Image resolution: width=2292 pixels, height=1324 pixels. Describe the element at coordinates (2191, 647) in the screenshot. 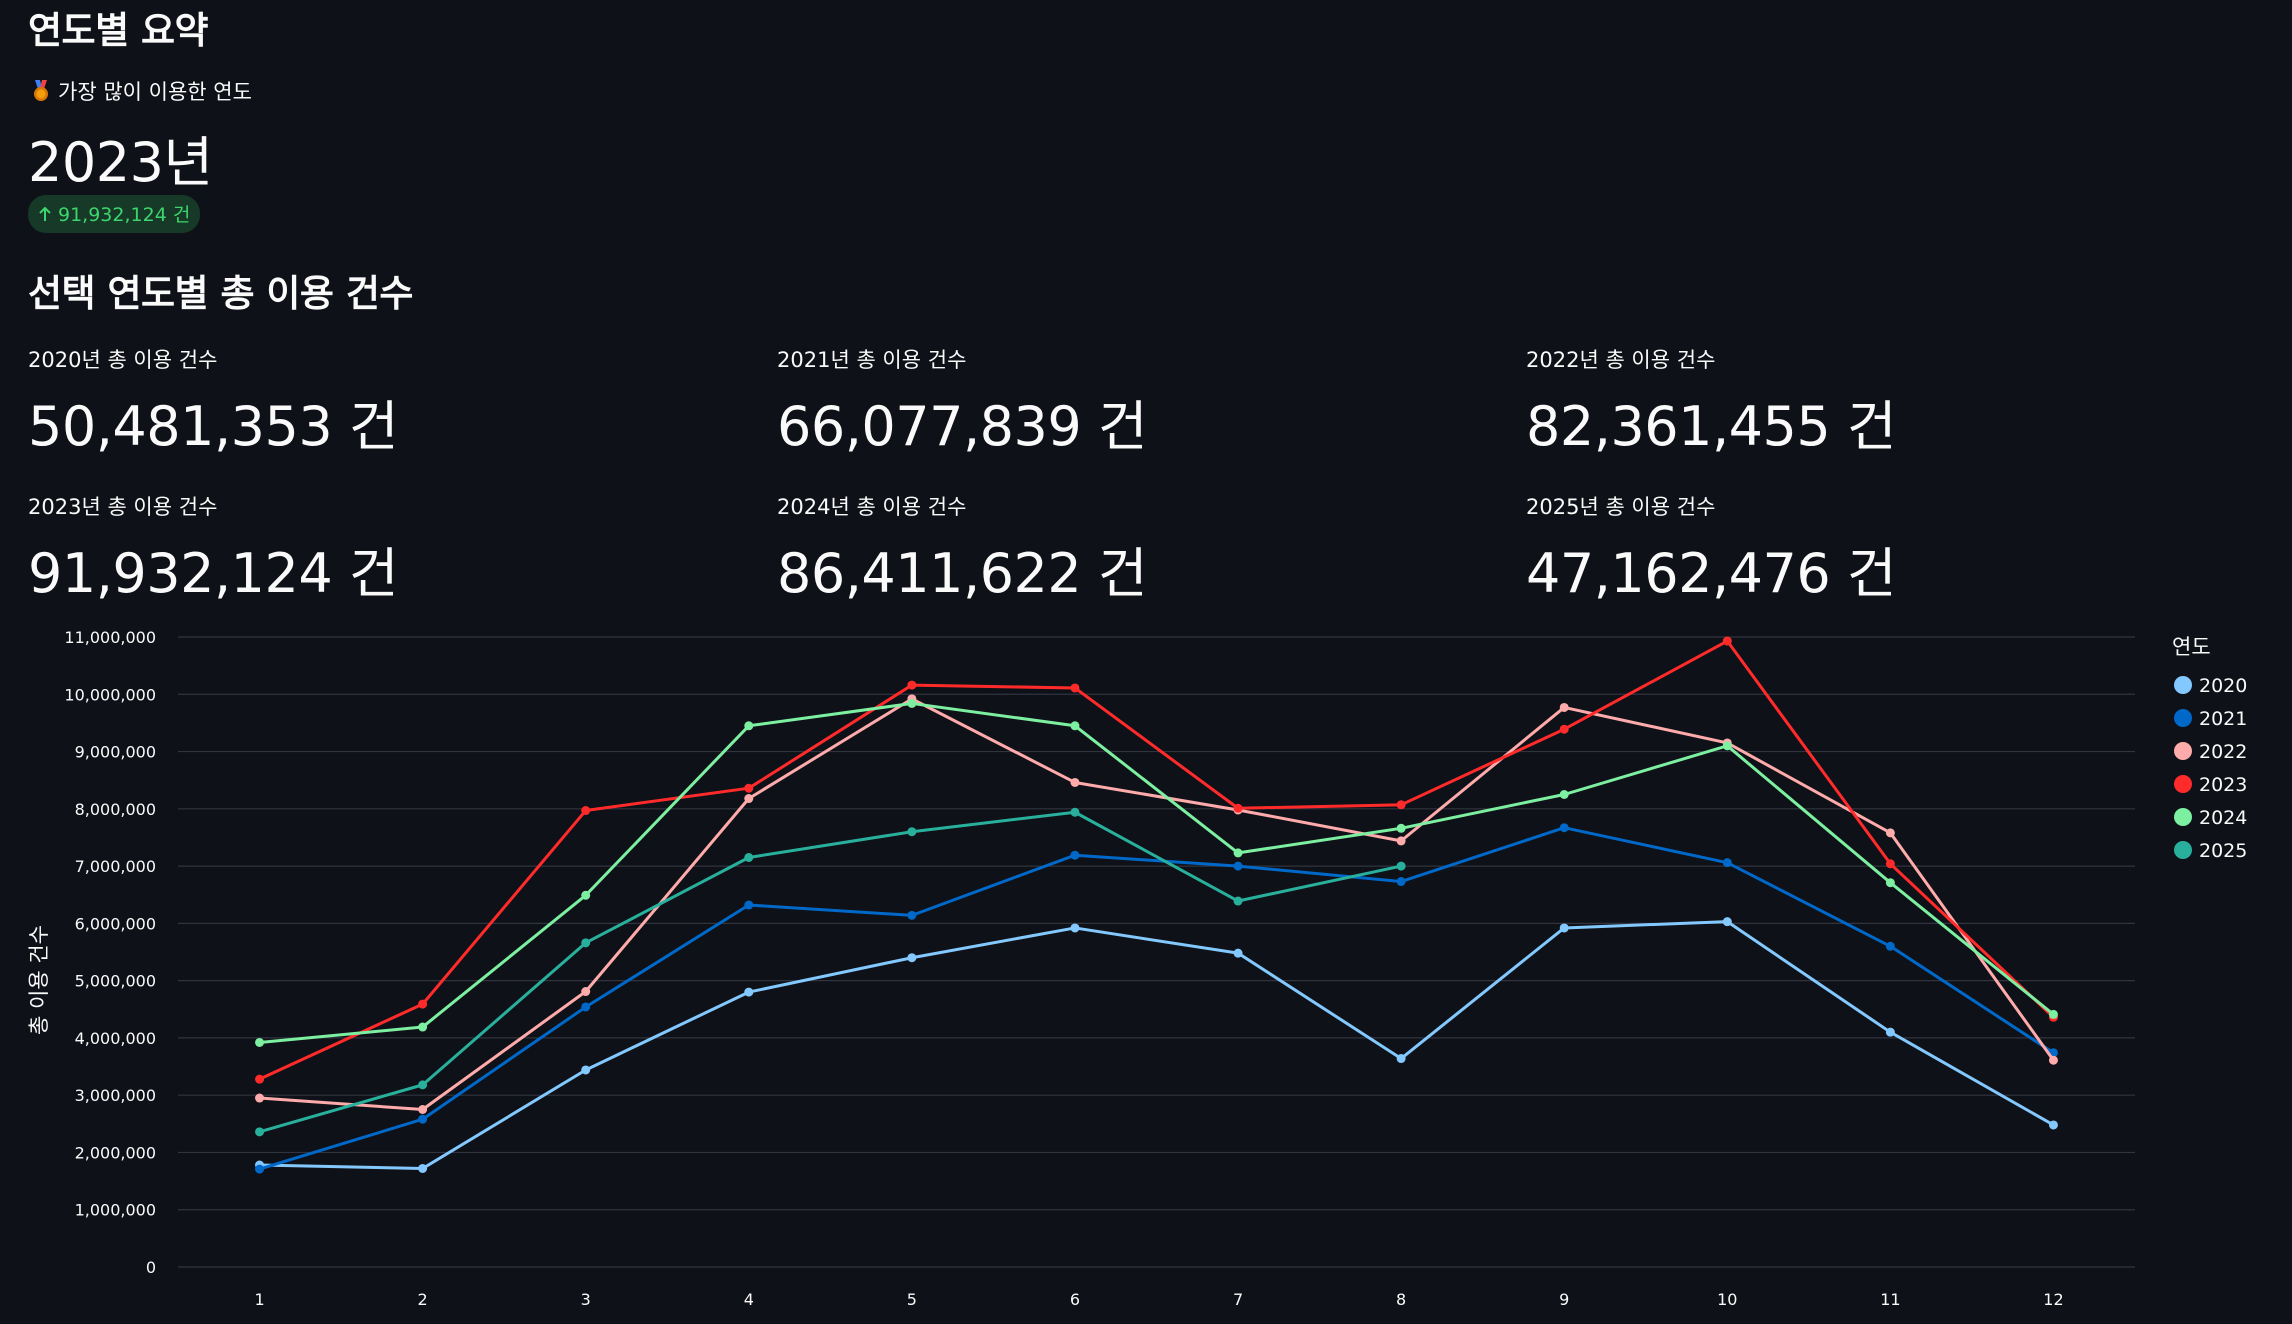

I see `legend-title: 연도` at that location.